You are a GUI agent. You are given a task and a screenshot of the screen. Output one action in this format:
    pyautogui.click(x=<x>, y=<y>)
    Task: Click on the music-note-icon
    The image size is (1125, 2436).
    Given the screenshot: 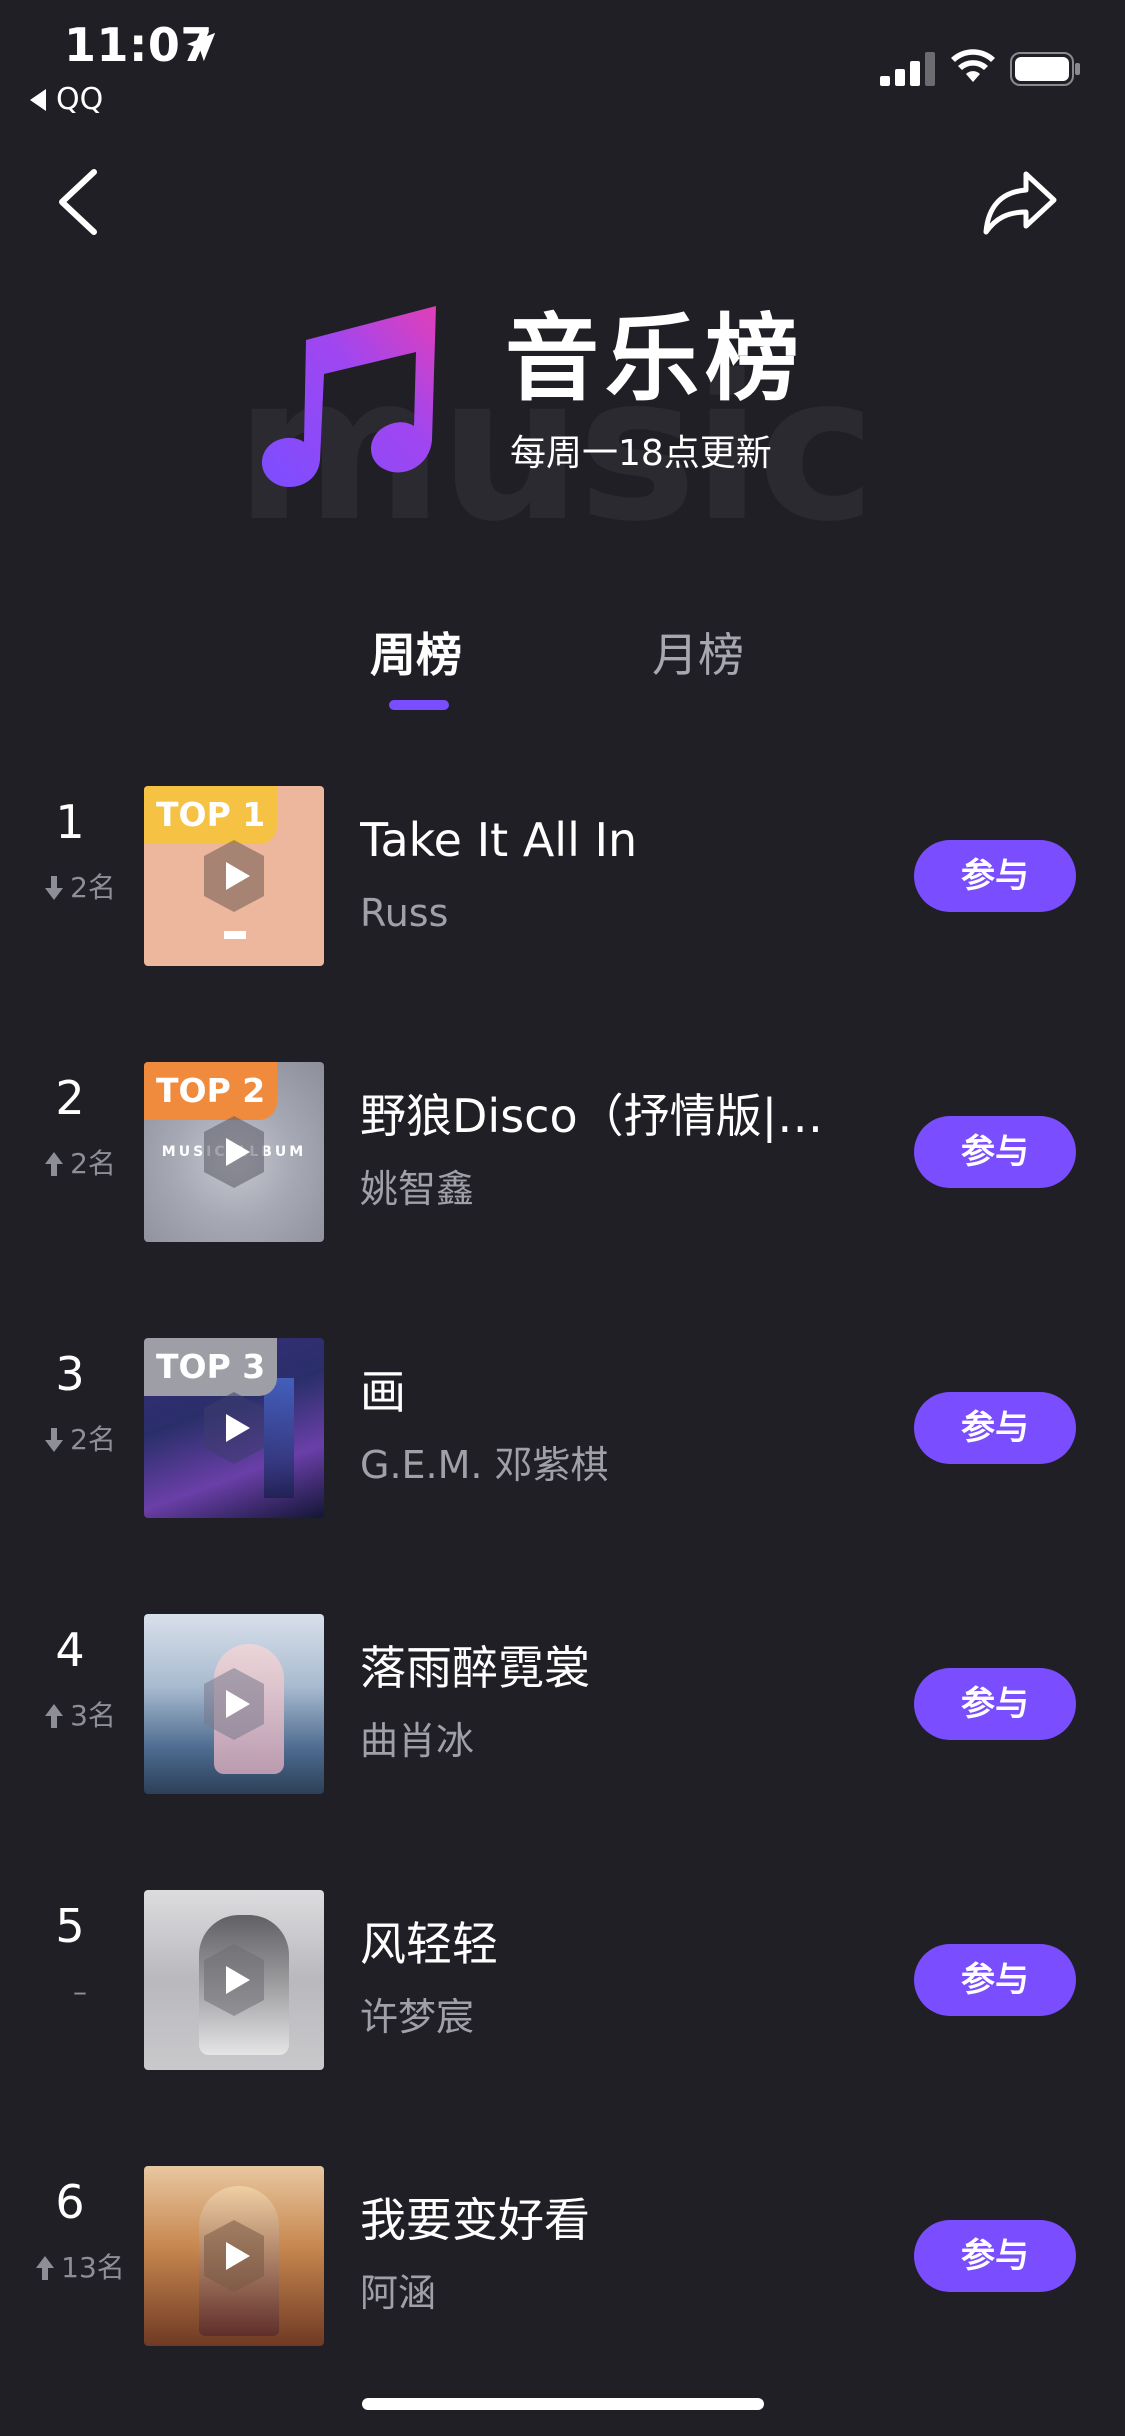 What is the action you would take?
    pyautogui.click(x=348, y=396)
    